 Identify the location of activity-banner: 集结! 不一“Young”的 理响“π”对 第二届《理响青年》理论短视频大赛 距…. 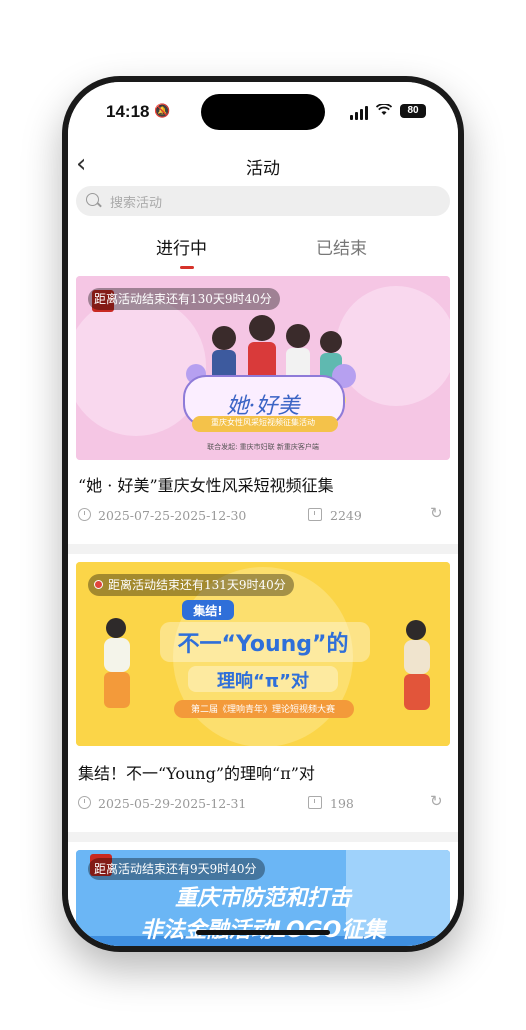
(263, 654).